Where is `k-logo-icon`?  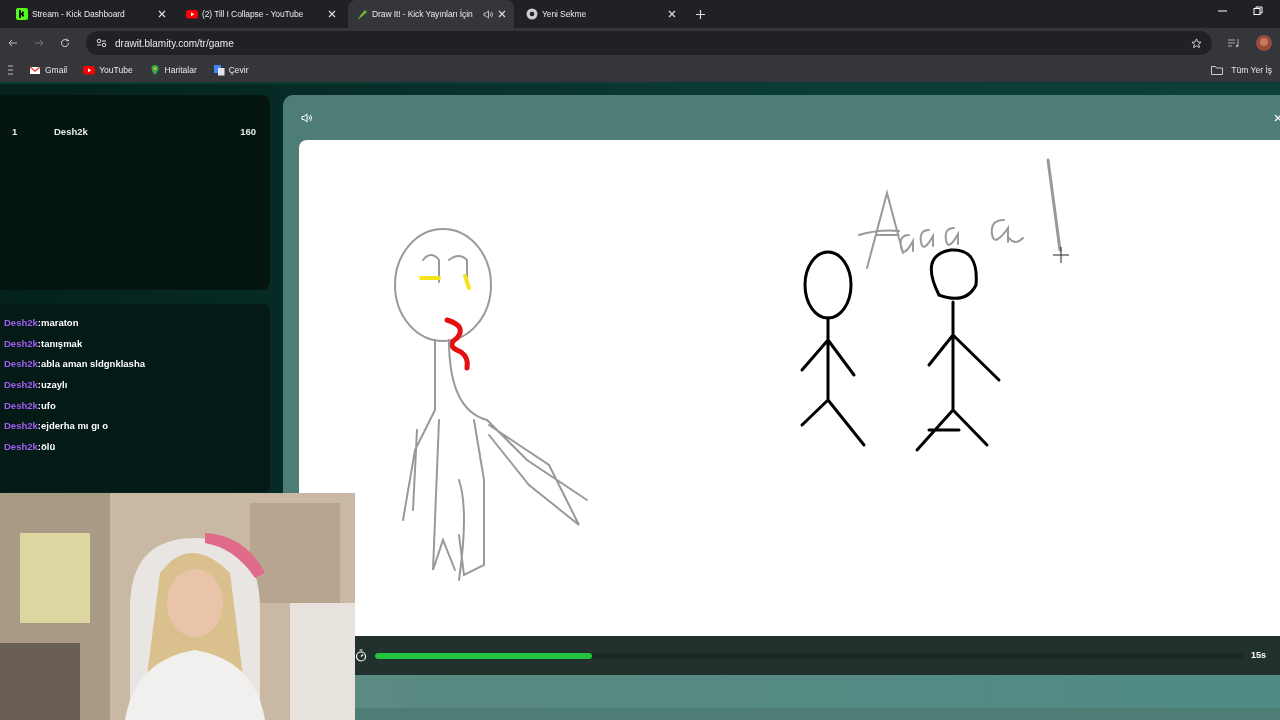 k-logo-icon is located at coordinates (22, 14).